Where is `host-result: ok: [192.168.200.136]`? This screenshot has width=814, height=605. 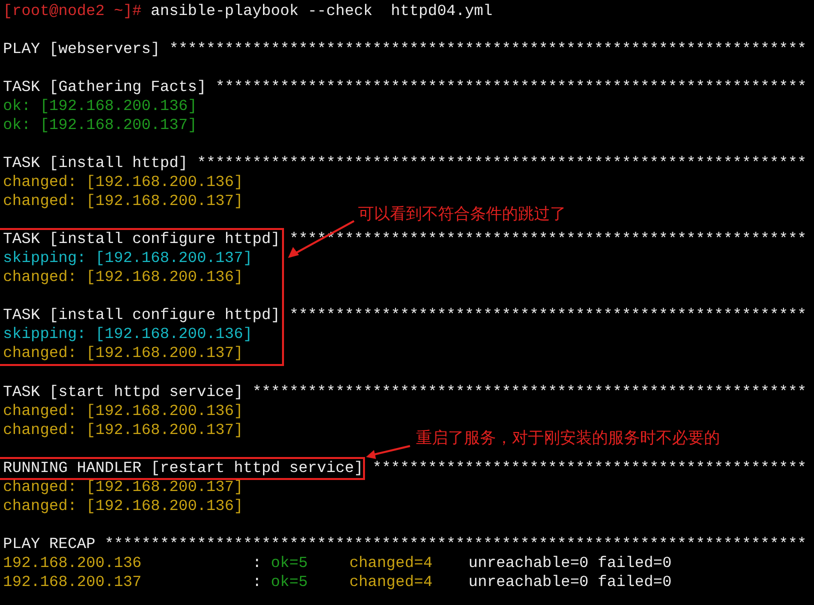
host-result: ok: [192.168.200.136] is located at coordinates (100, 106).